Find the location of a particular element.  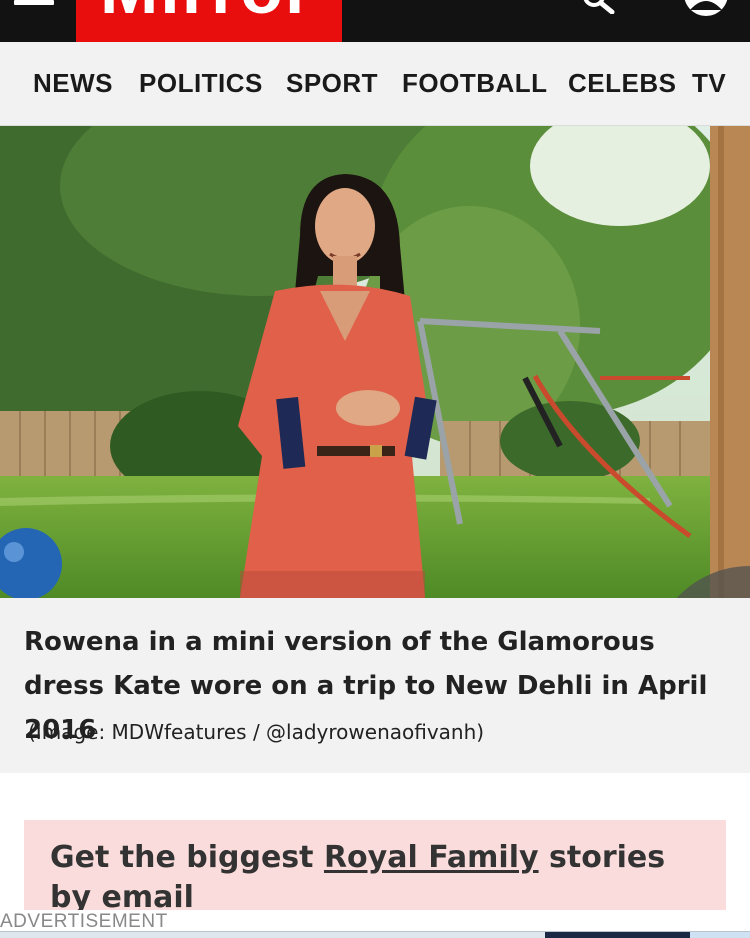

ad-label: ADVERTISEMENT is located at coordinates (84, 921).